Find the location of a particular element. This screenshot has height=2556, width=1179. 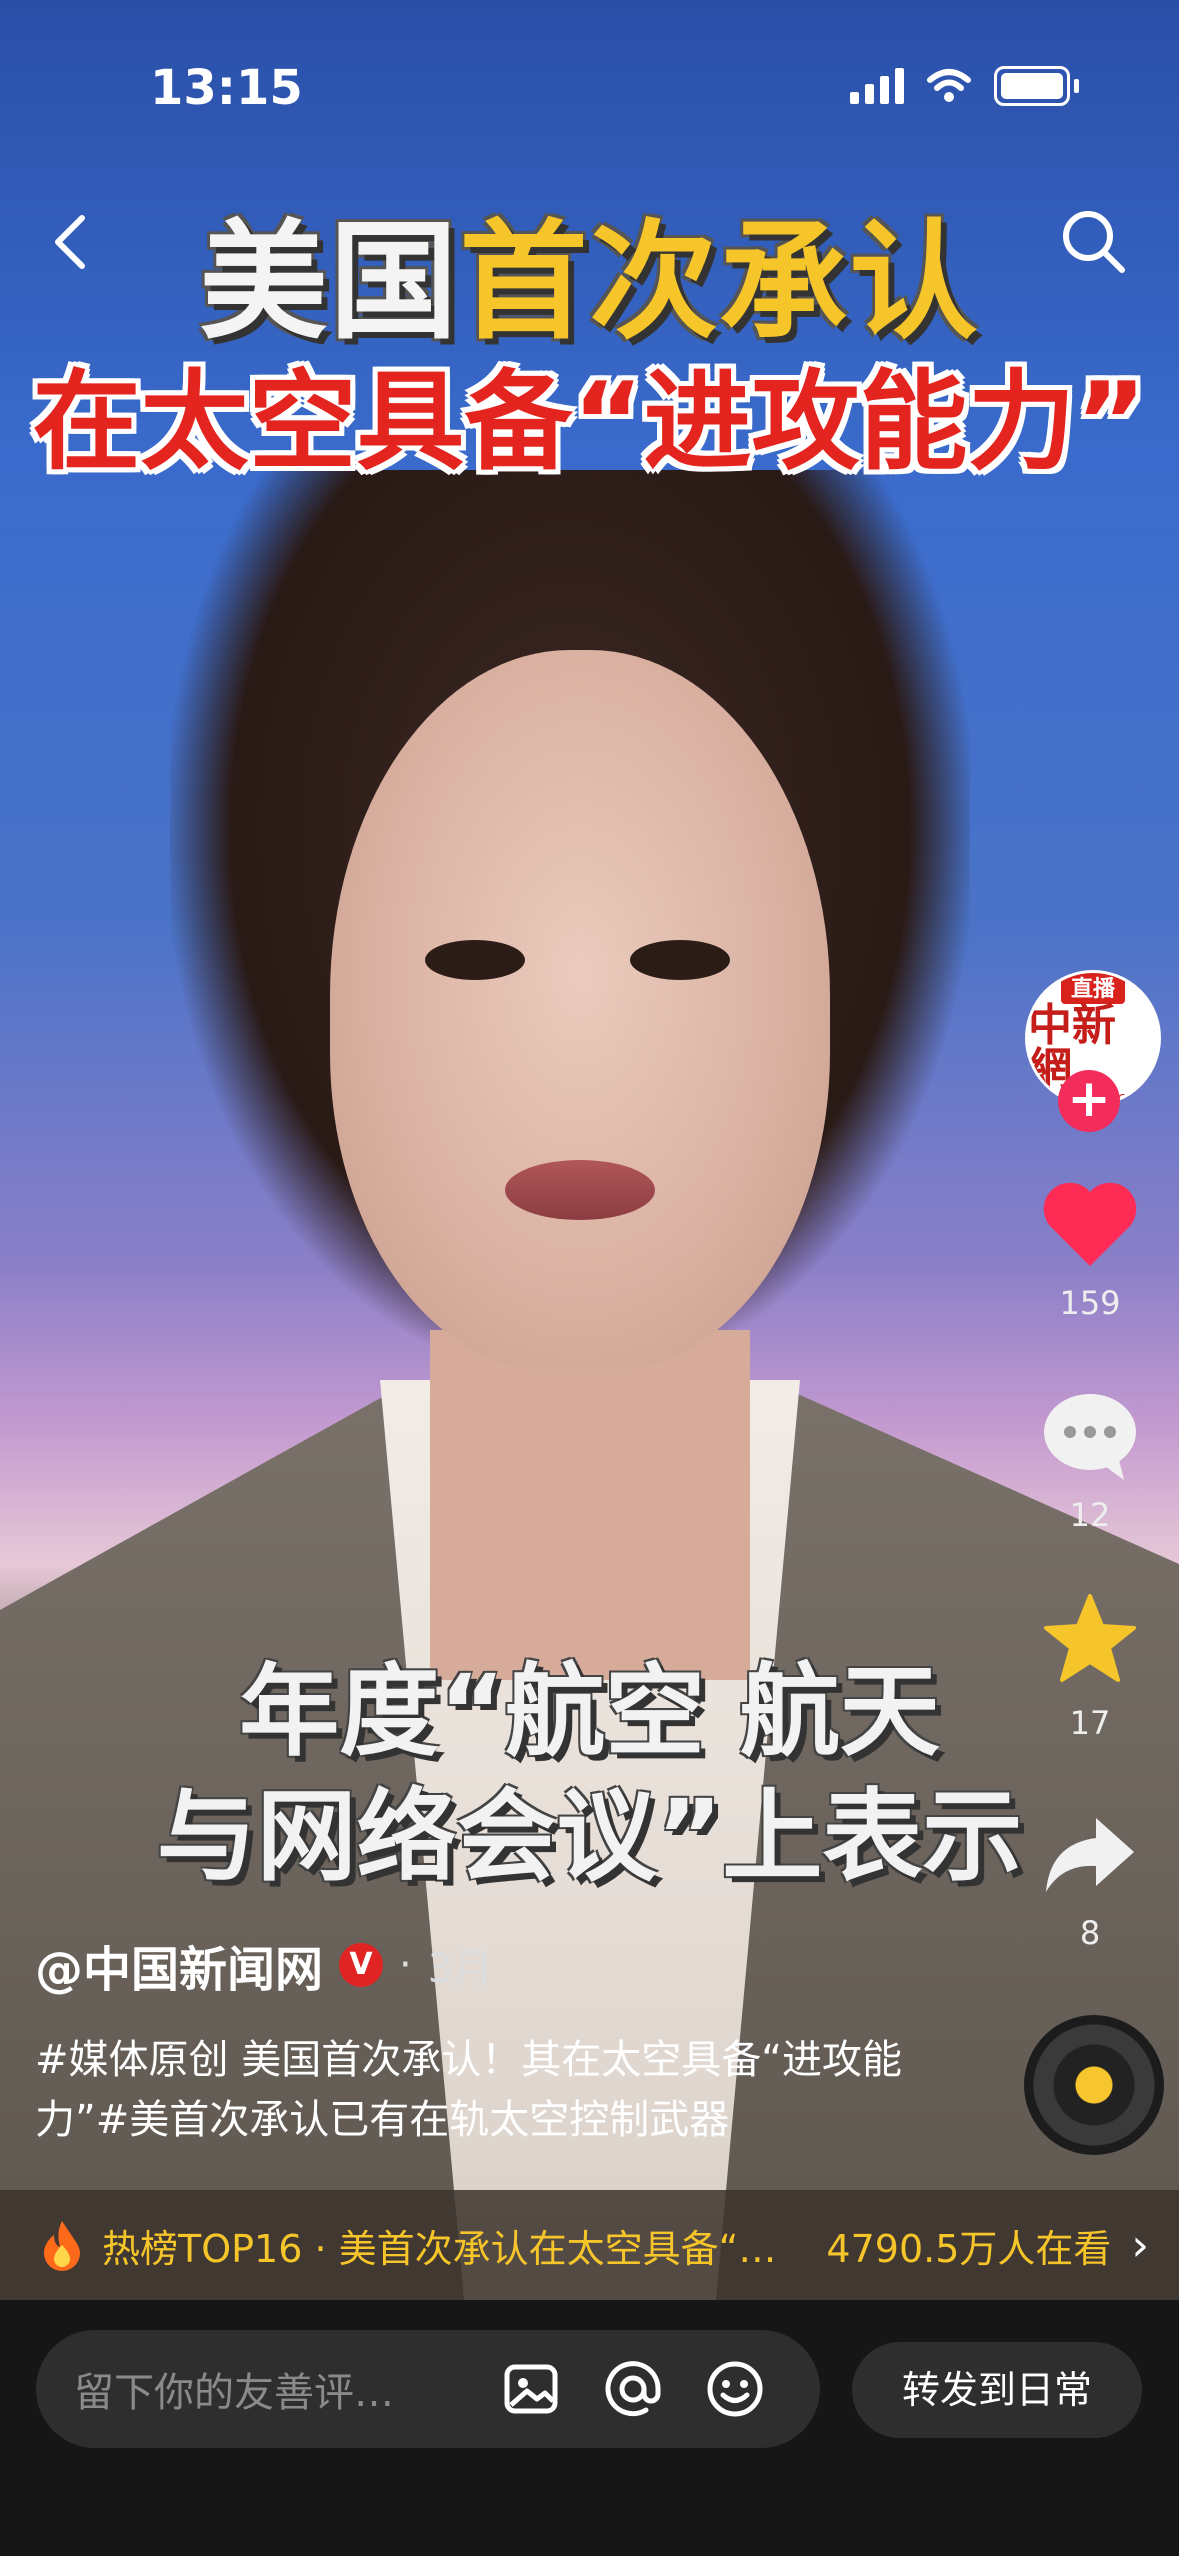

fire-icon is located at coordinates (62, 2246).